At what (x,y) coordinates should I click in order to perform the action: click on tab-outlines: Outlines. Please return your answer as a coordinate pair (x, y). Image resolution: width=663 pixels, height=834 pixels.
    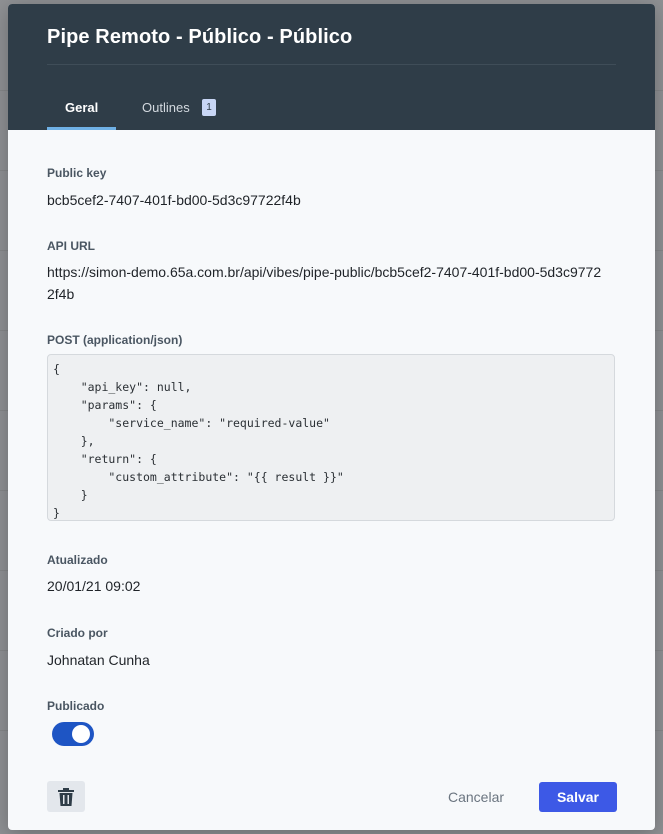
    Looking at the image, I should click on (166, 107).